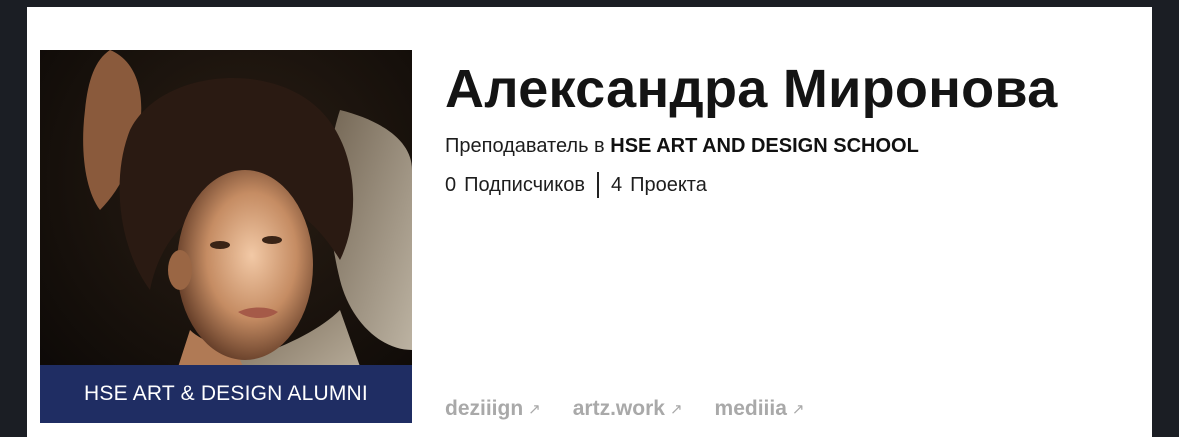  Describe the element at coordinates (751, 89) in the screenshot. I see `profile-name: Александра Миронова` at that location.